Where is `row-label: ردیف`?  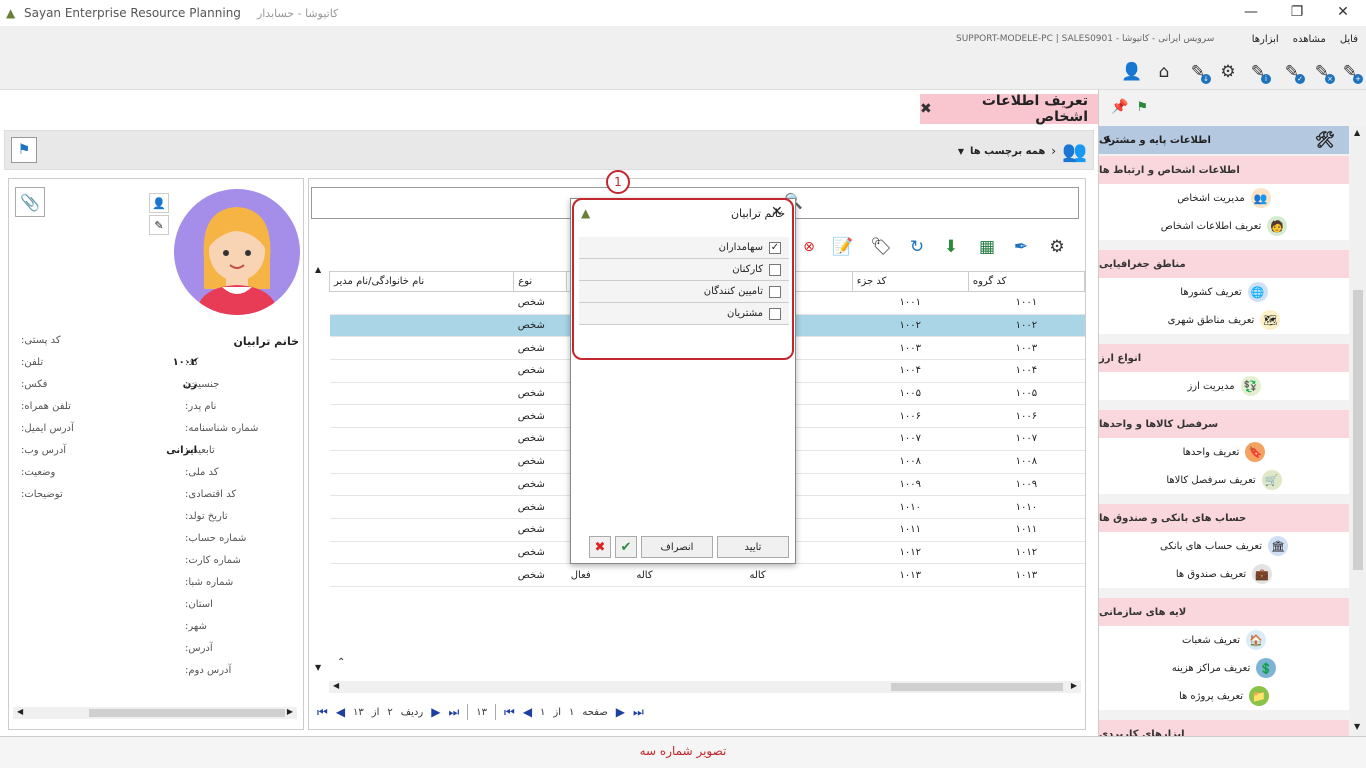 row-label: ردیف is located at coordinates (412, 712).